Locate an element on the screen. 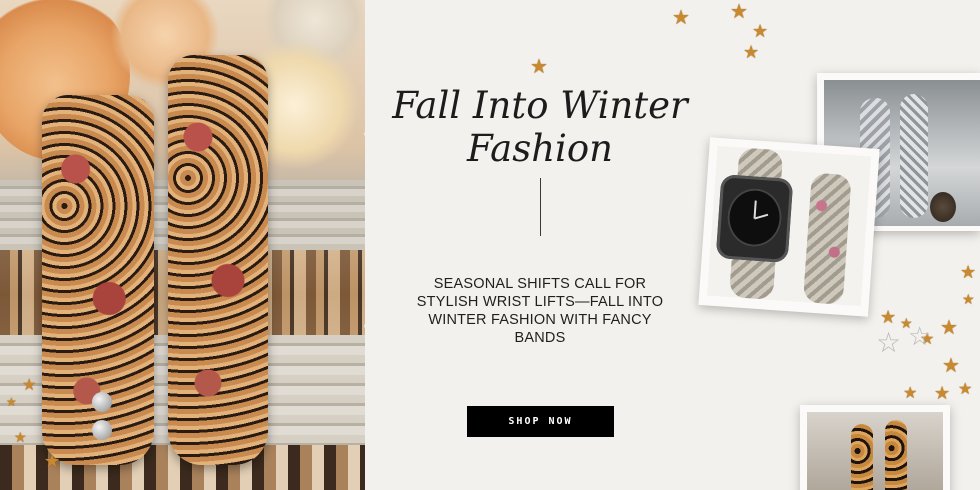  headline-text: Fall Into Winter Fashion is located at coordinates (540, 127).